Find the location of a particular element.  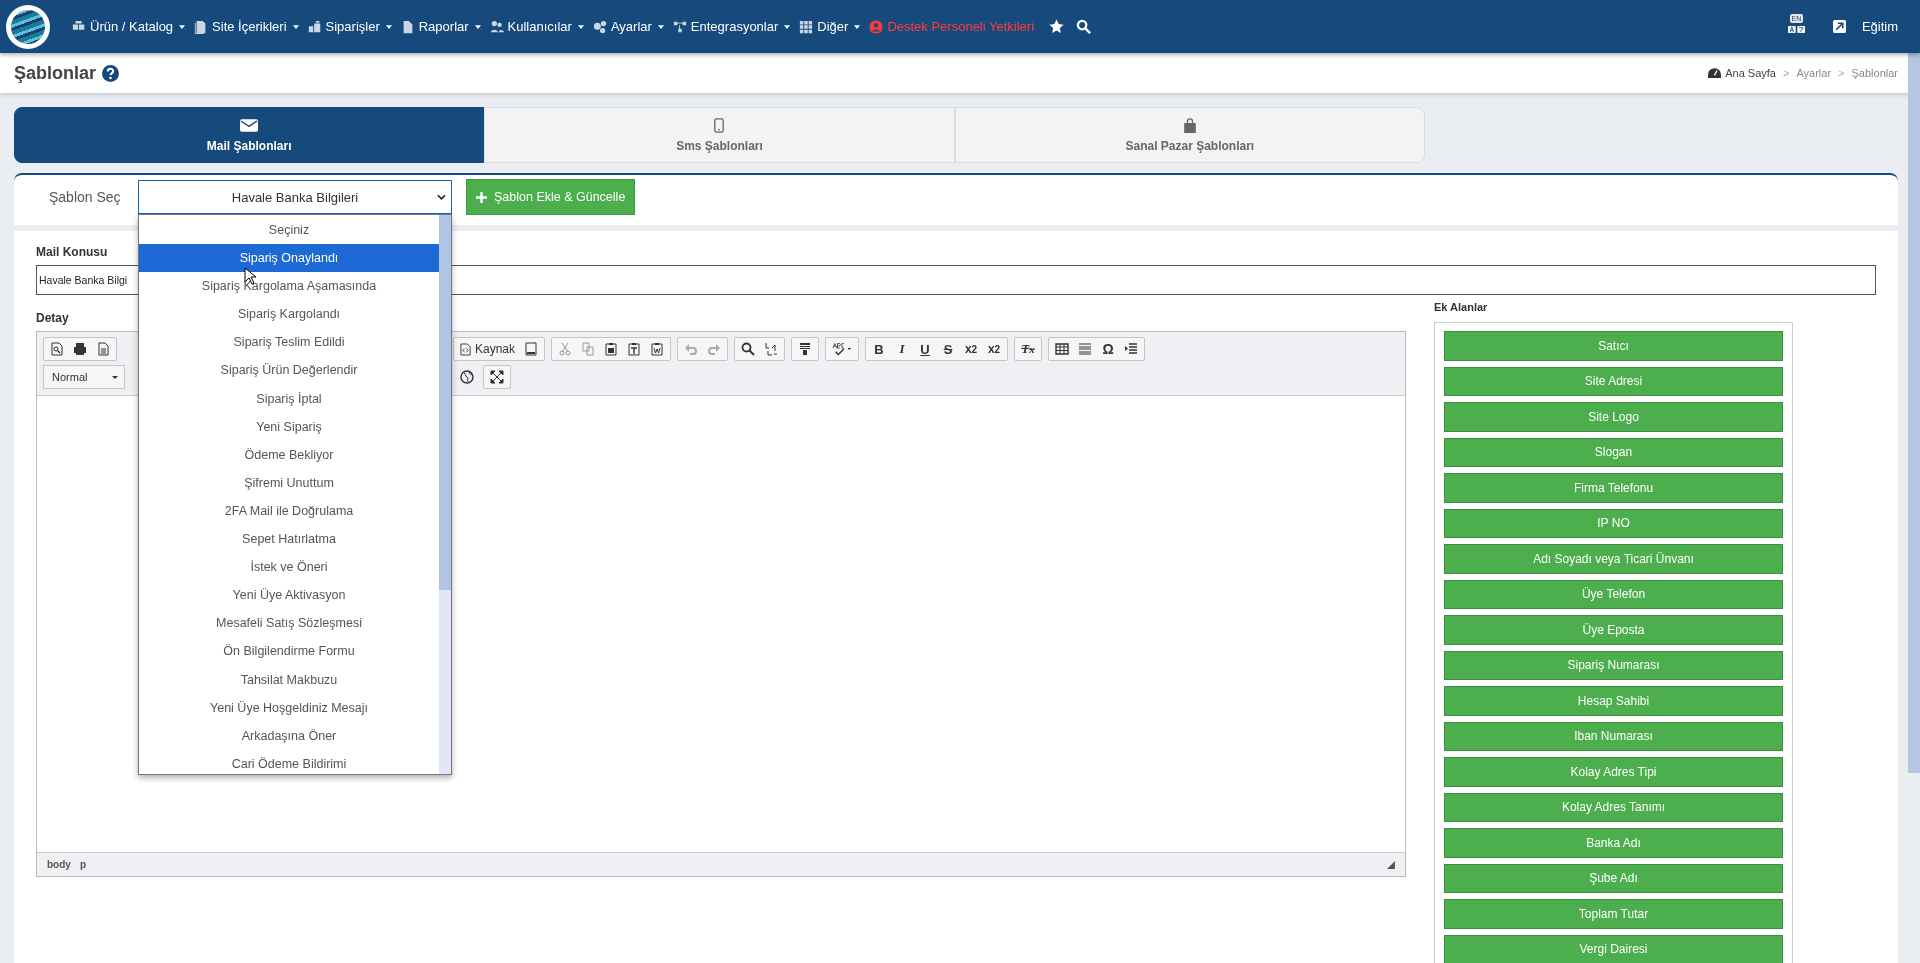

nav-menu-item: Ayarlar is located at coordinates (628, 26).